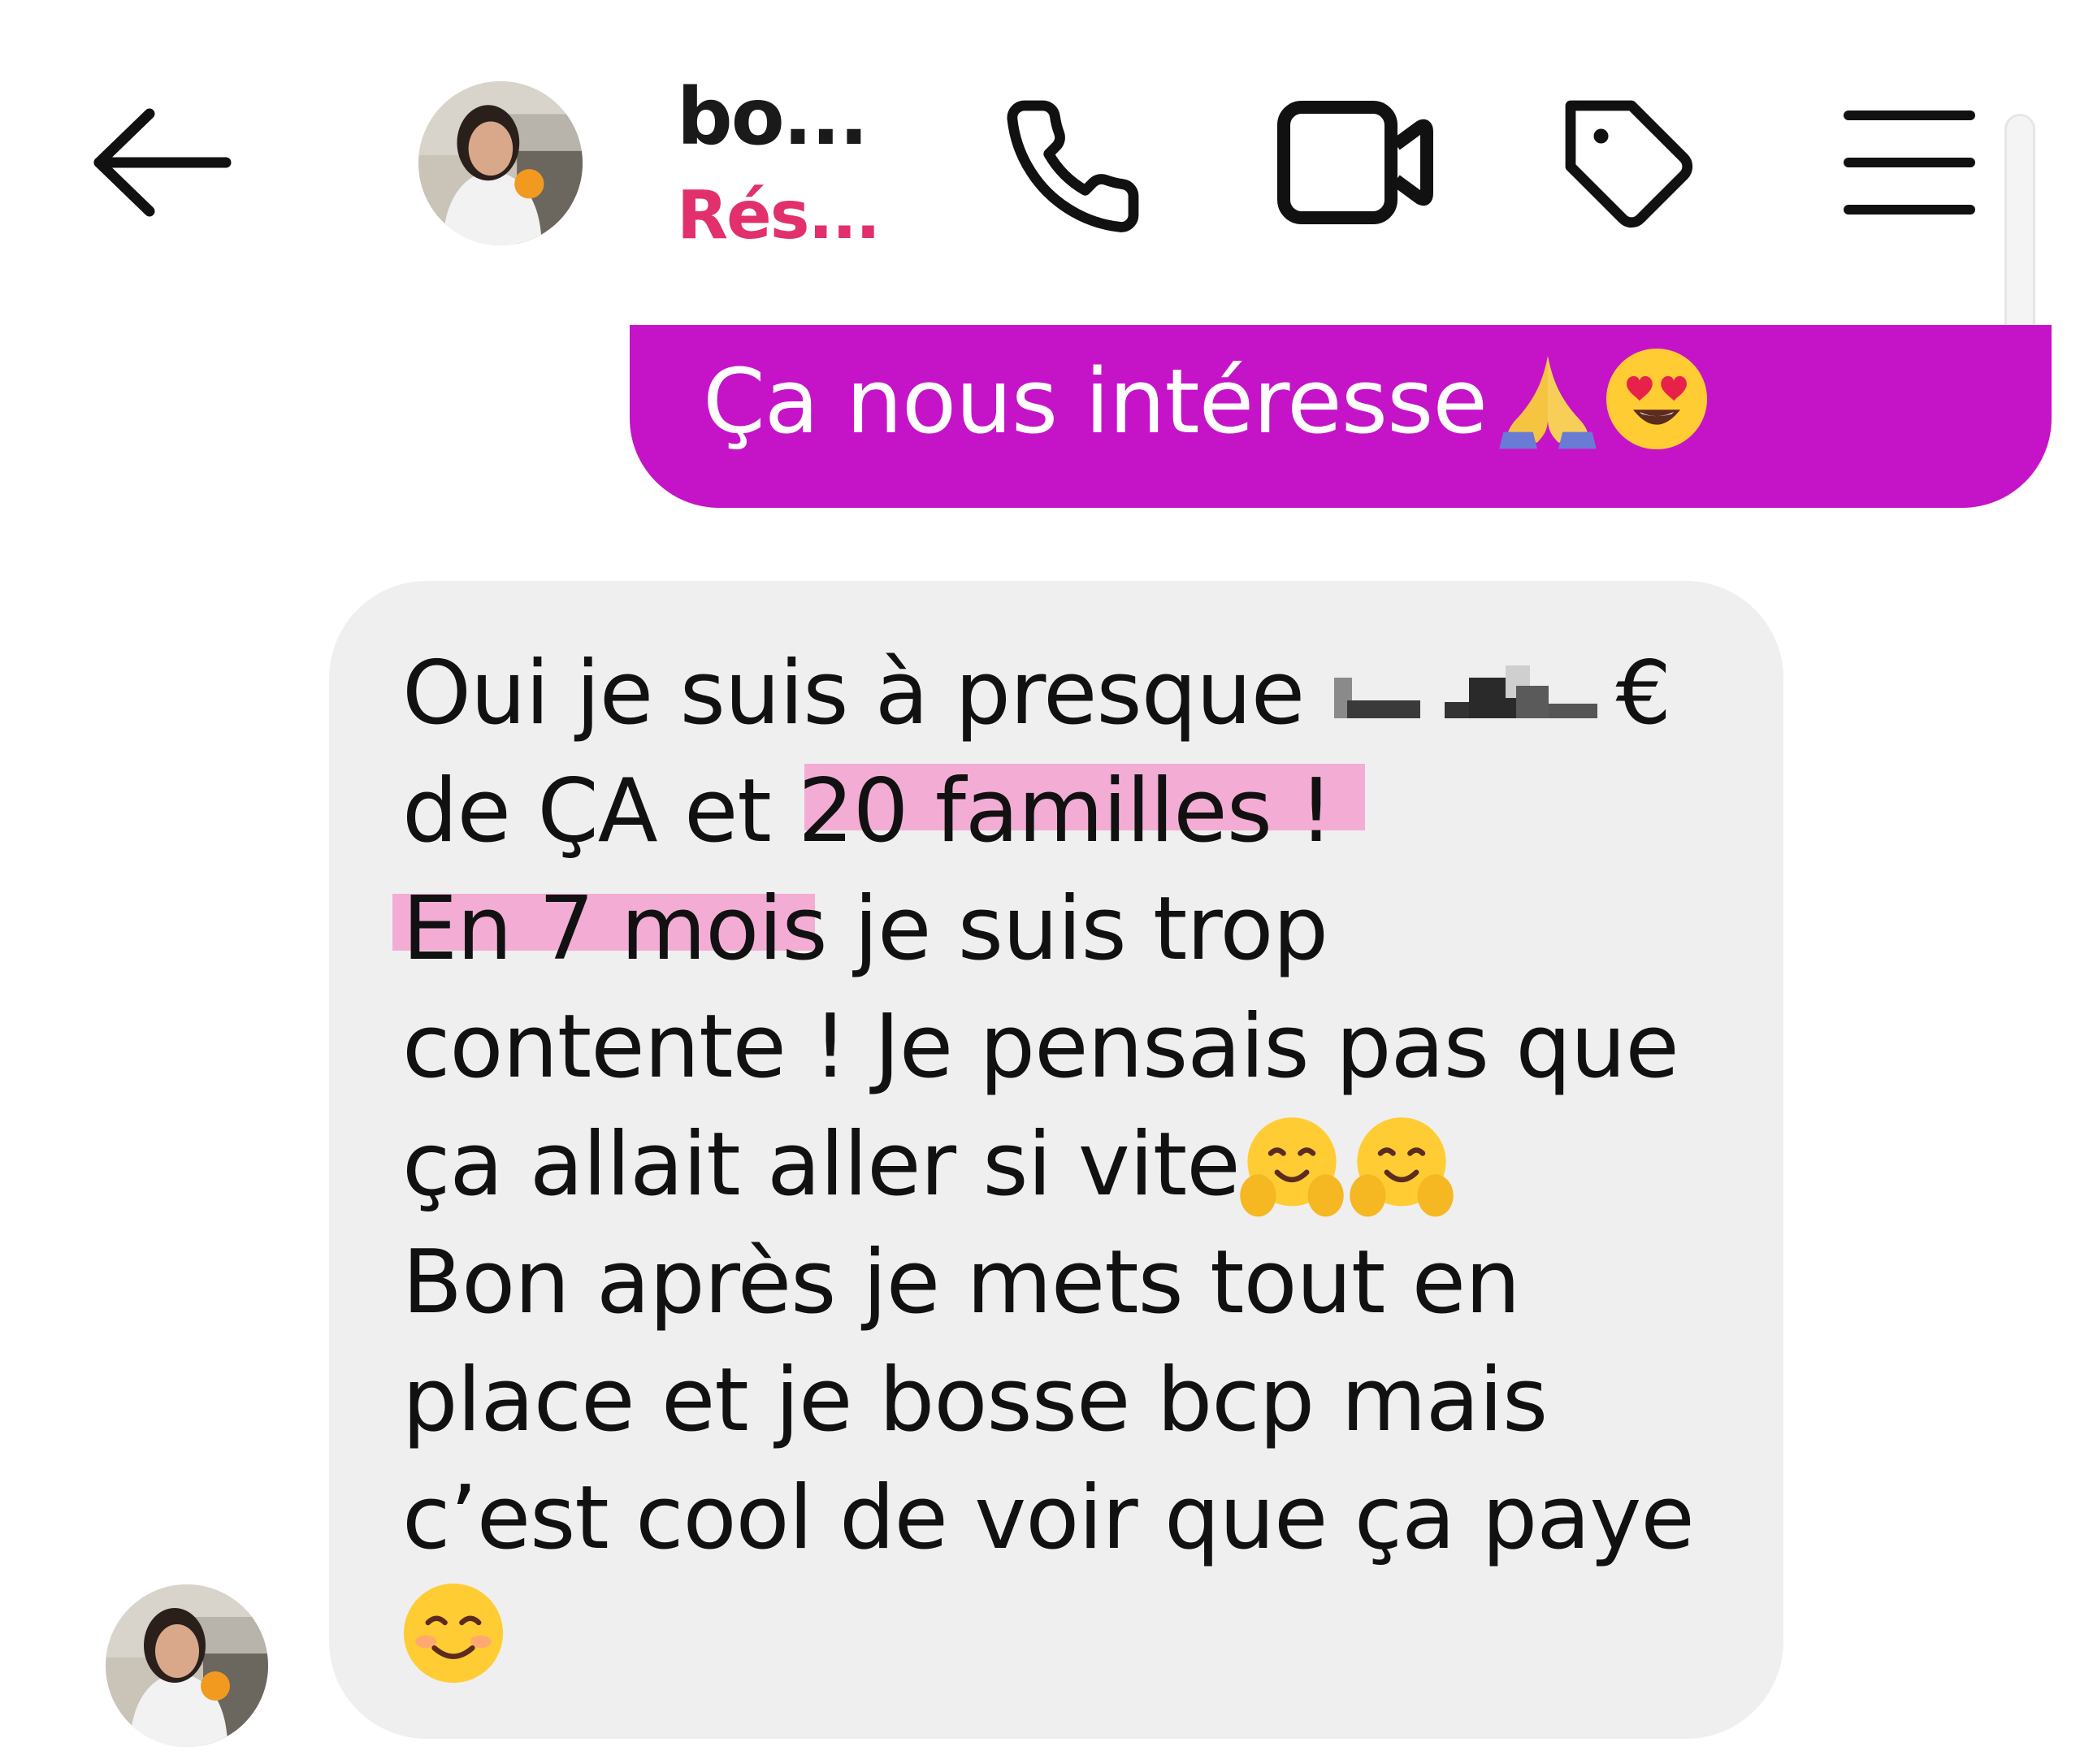  I want to click on tag-icon, so click(1629, 164).